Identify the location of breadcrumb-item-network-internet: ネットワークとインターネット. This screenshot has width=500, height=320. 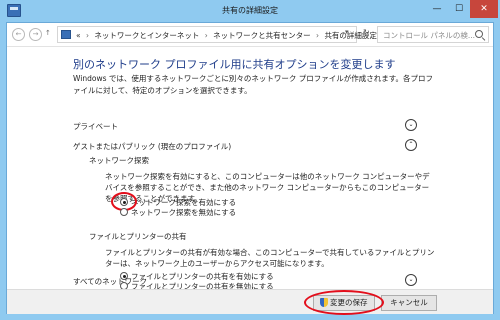
(146, 35).